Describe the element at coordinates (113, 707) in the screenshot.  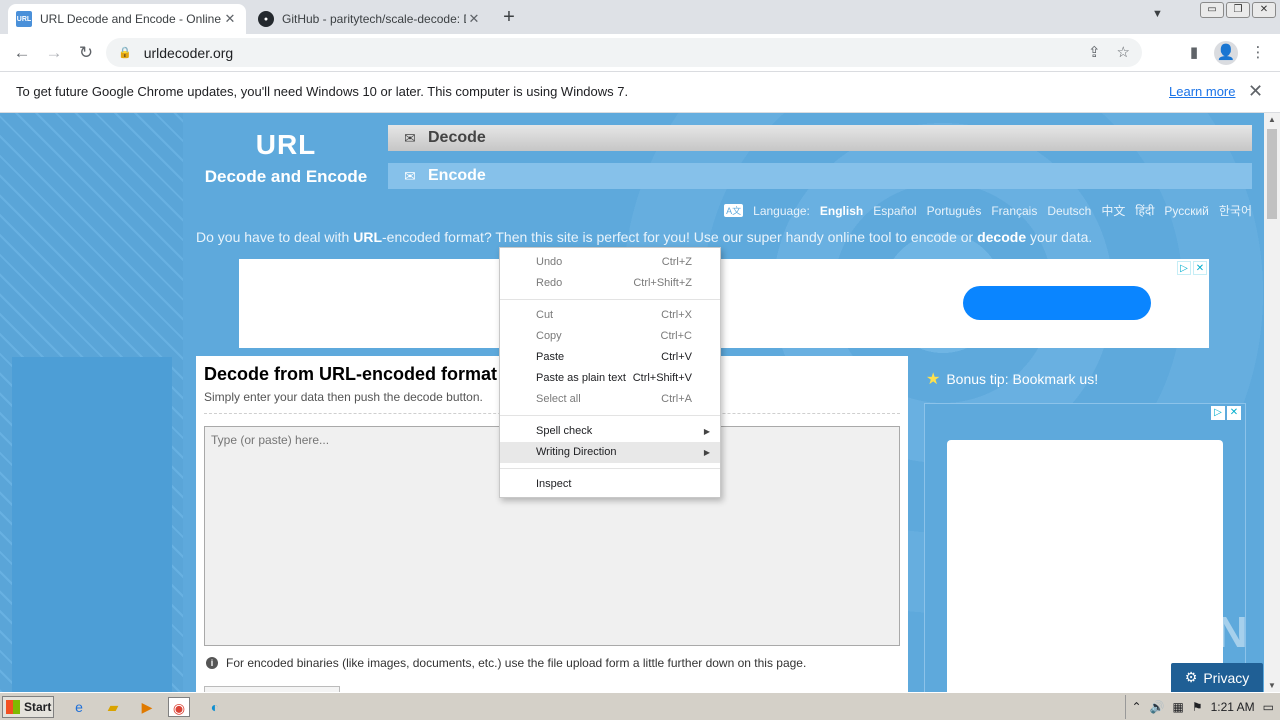
I see `explorer-folder-icon: ▰` at that location.